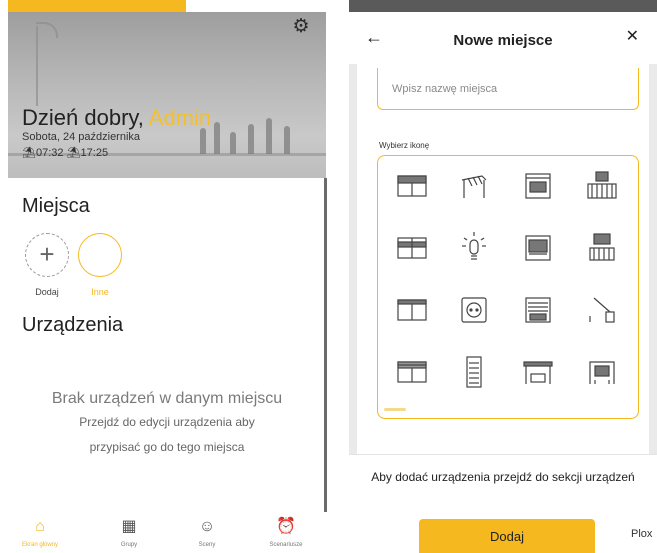 This screenshot has height=553, width=657. What do you see at coordinates (286, 545) in the screenshot?
I see `tab-scenarios-label: Scenariusze` at bounding box center [286, 545].